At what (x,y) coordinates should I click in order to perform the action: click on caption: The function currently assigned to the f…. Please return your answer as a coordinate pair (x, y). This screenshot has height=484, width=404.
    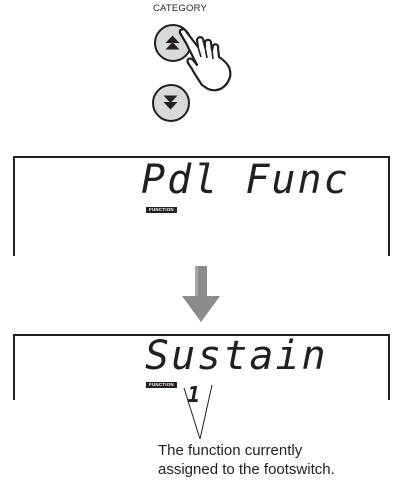
    Looking at the image, I should click on (246, 460).